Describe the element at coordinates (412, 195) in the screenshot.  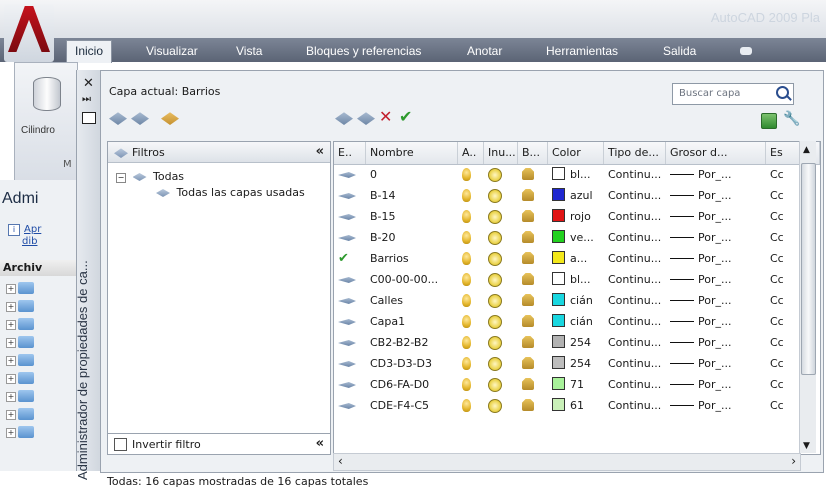
I see `layer-name: B-14` at that location.